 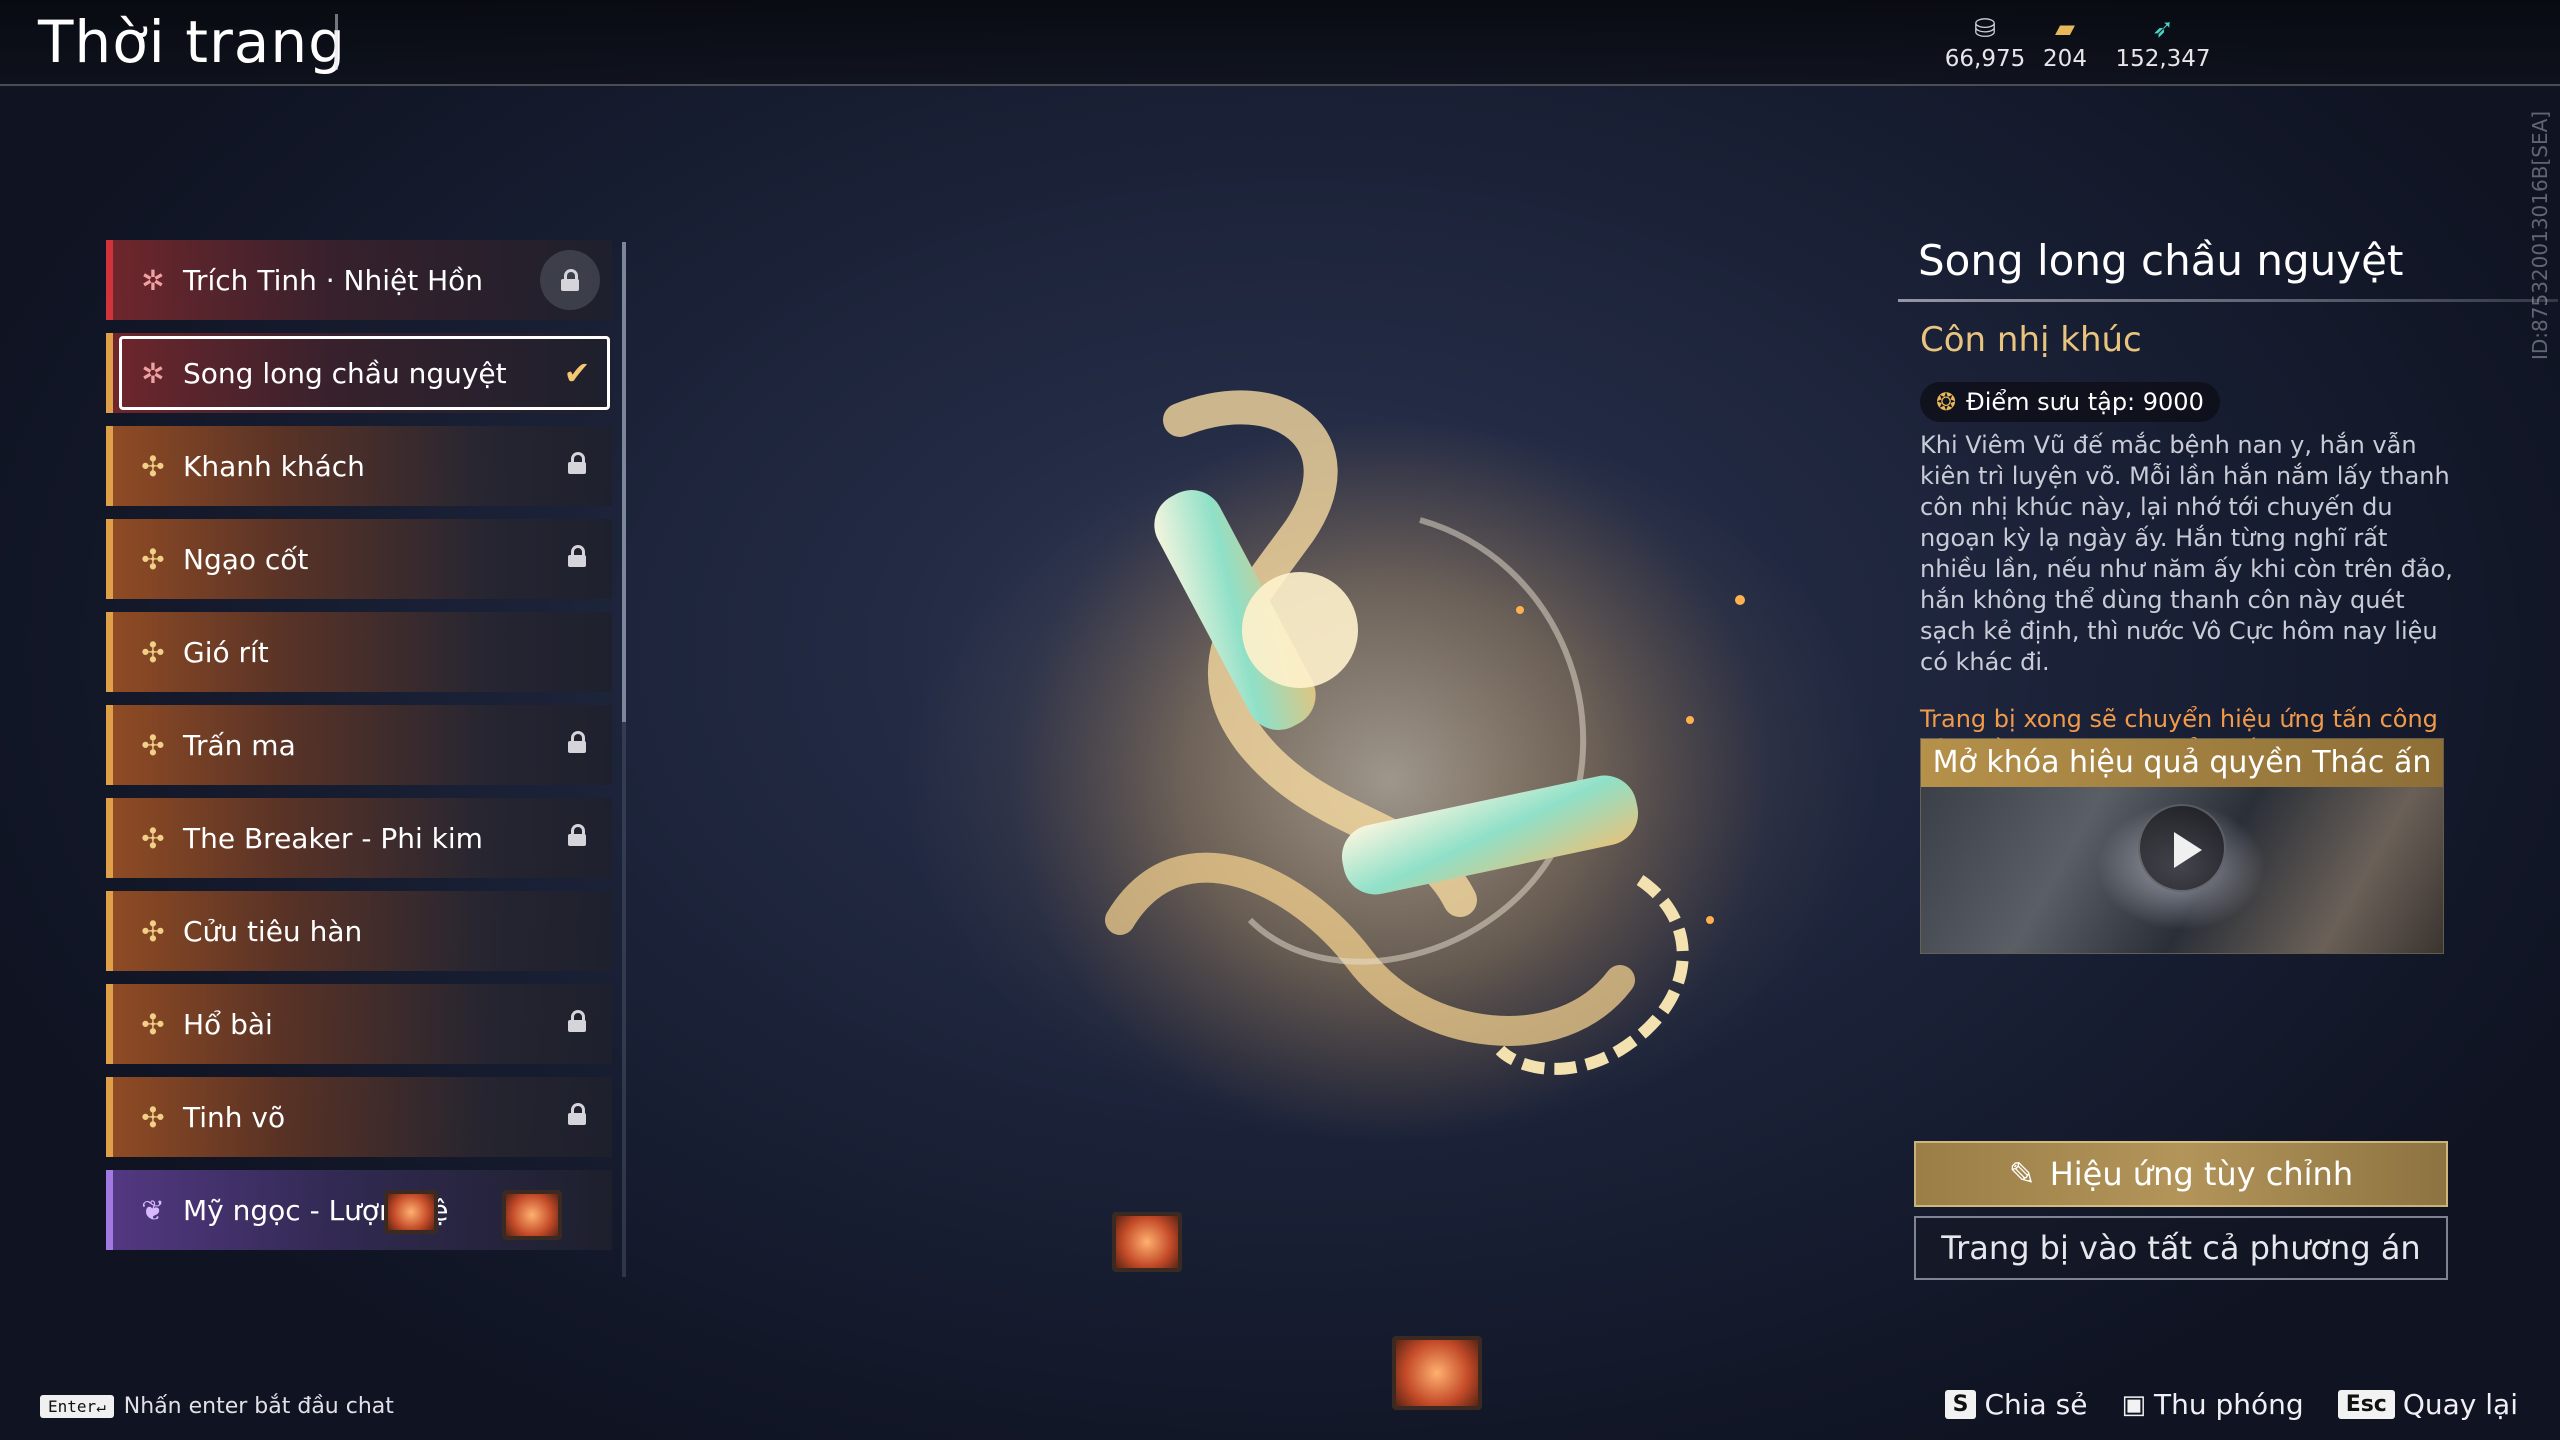 I want to click on currency-value: 152,347, so click(x=2163, y=59).